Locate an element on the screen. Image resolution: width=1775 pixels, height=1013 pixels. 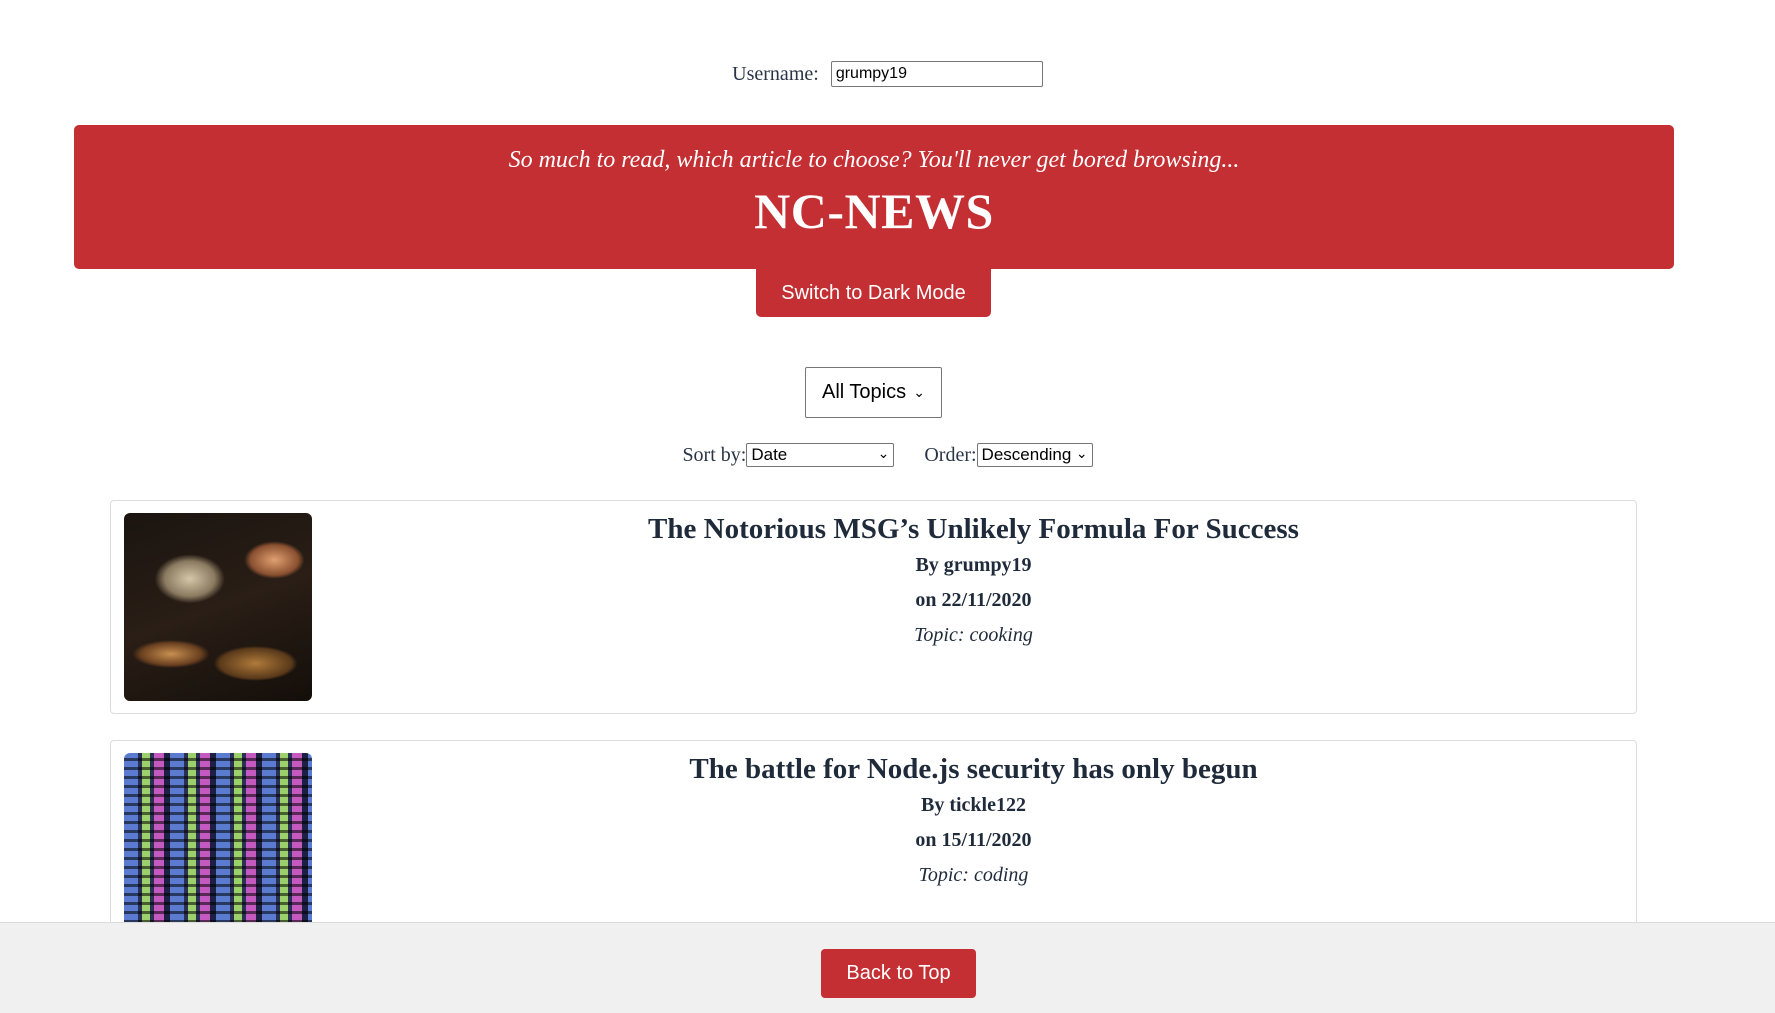
dark-mode-toggle-button: Switch to Dark Mode is located at coordinates (873, 293).